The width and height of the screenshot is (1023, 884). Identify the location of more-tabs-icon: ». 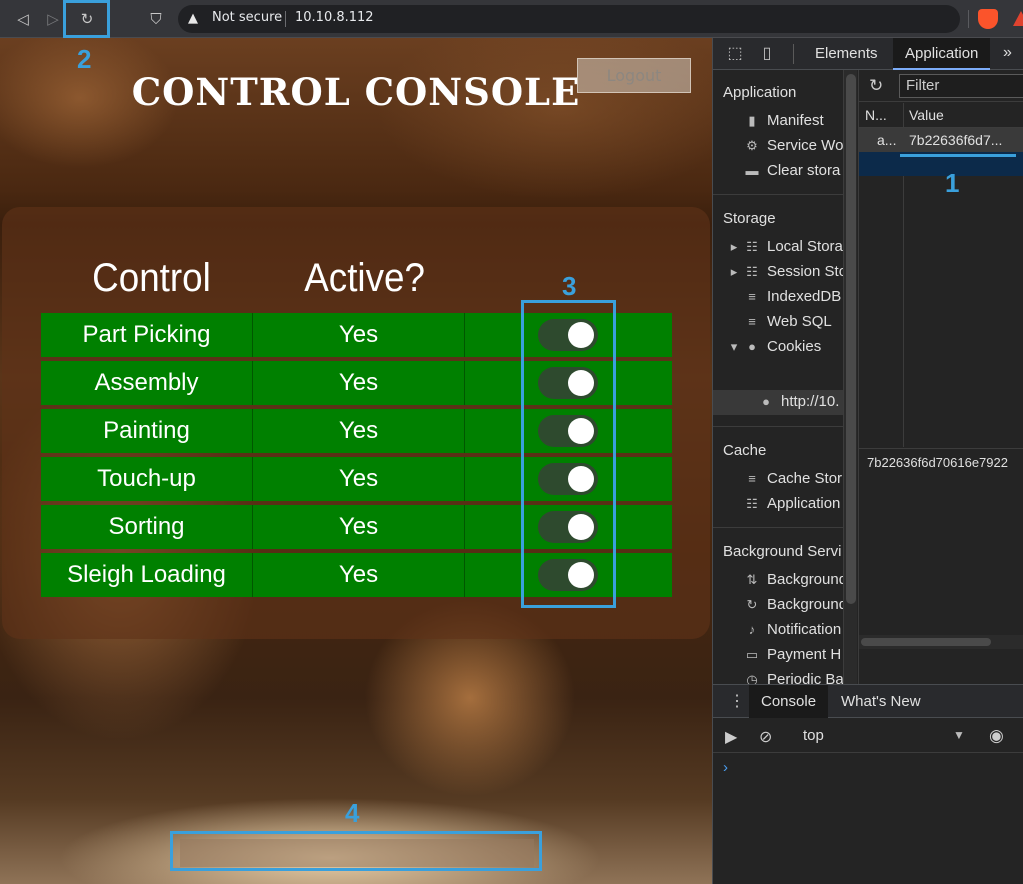
(1007, 53).